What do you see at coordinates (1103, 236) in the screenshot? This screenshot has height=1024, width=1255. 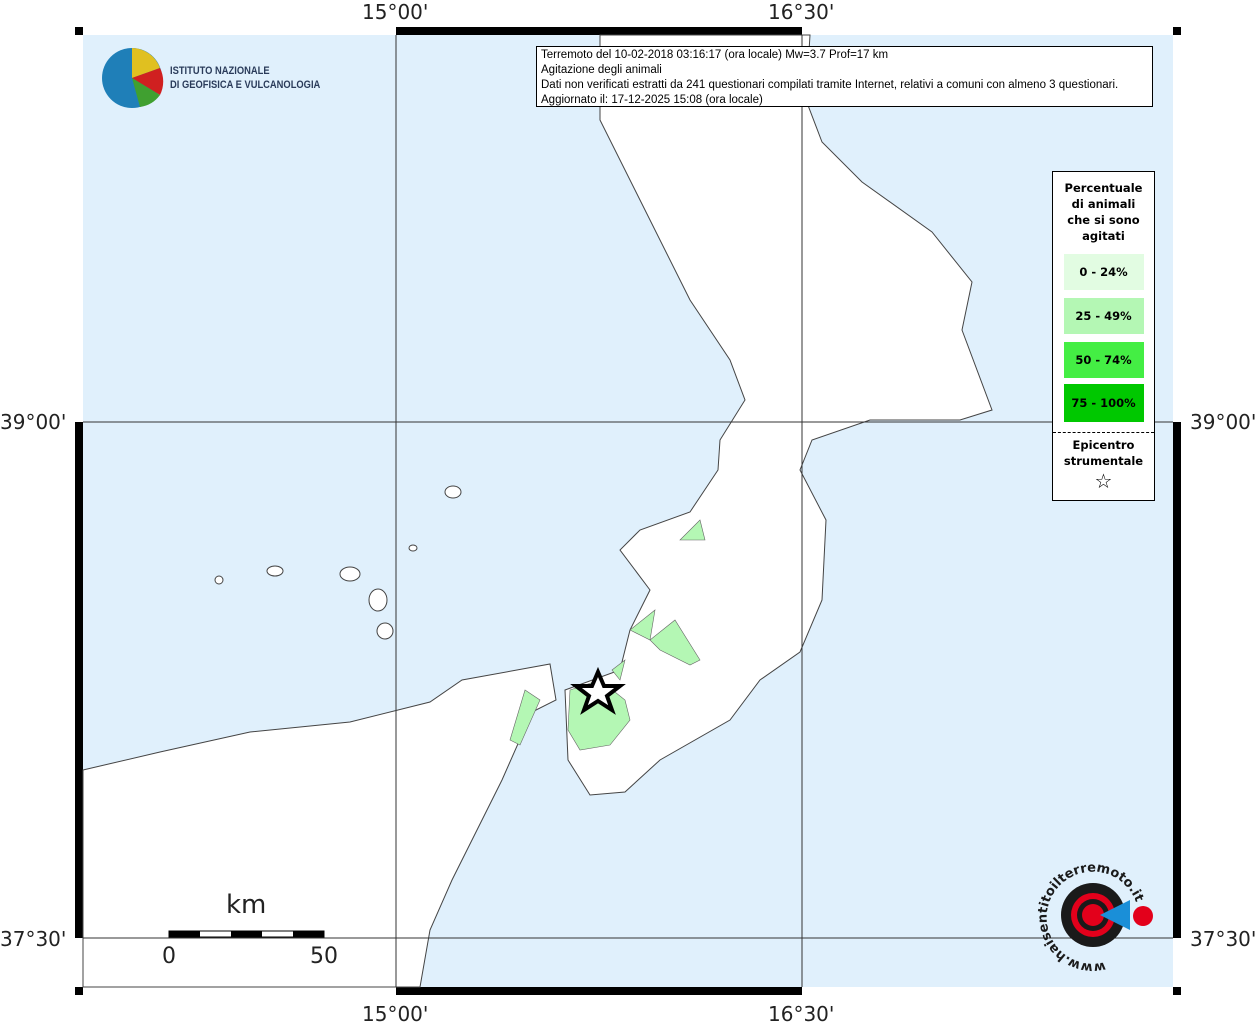 I see `legend-title-line: agitati` at bounding box center [1103, 236].